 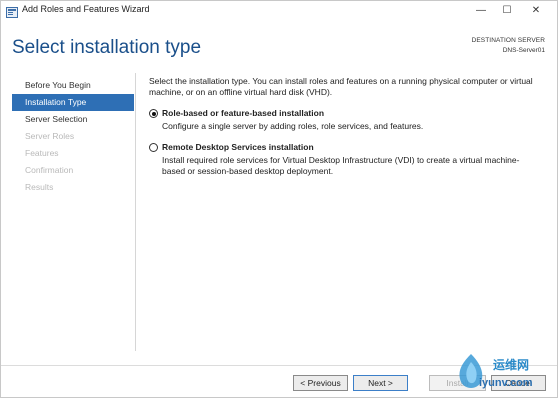 I want to click on nav-item-installation-type: Installation Type, so click(x=73, y=102).